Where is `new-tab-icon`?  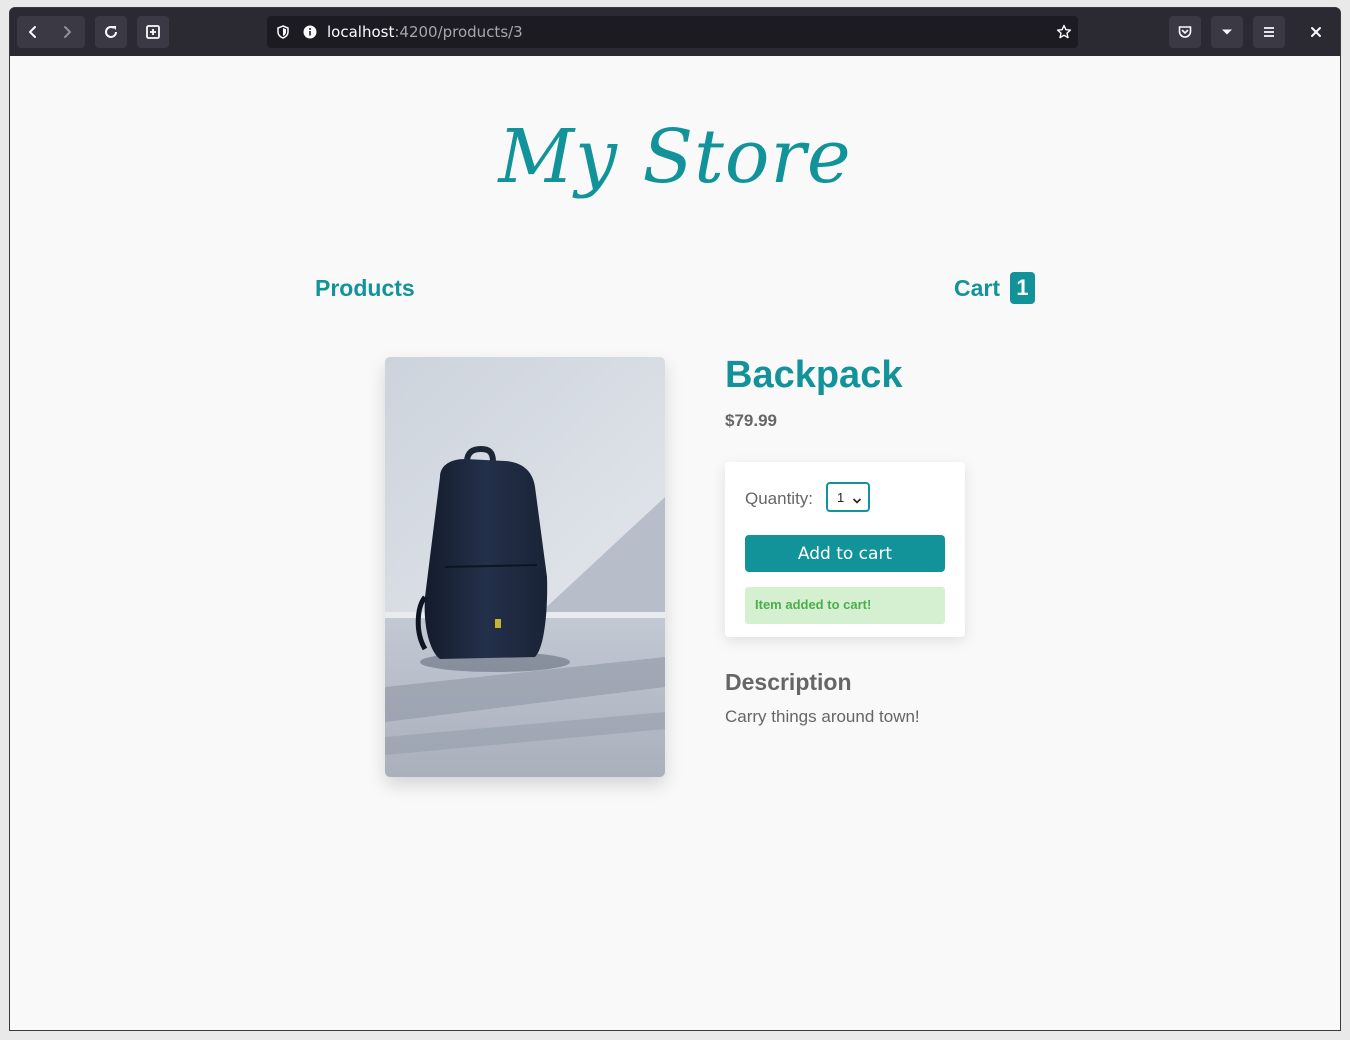
new-tab-icon is located at coordinates (153, 32).